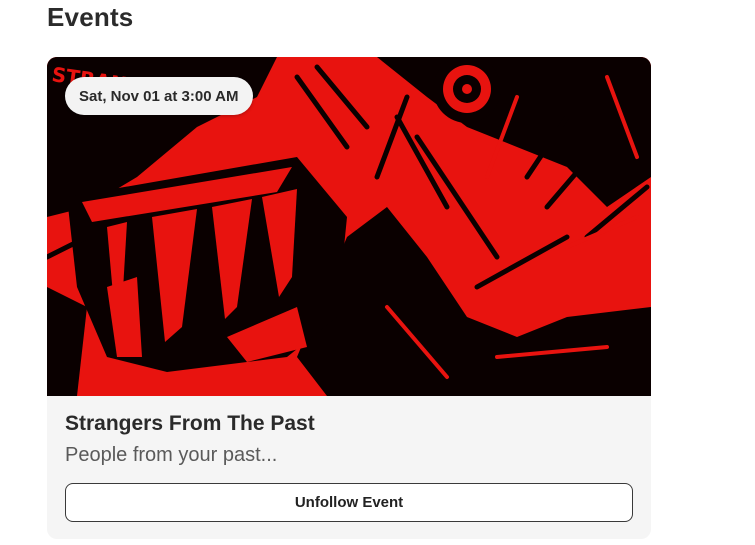  Describe the element at coordinates (349, 502) in the screenshot. I see `unfollow-event-button: Unfollow Event` at that location.